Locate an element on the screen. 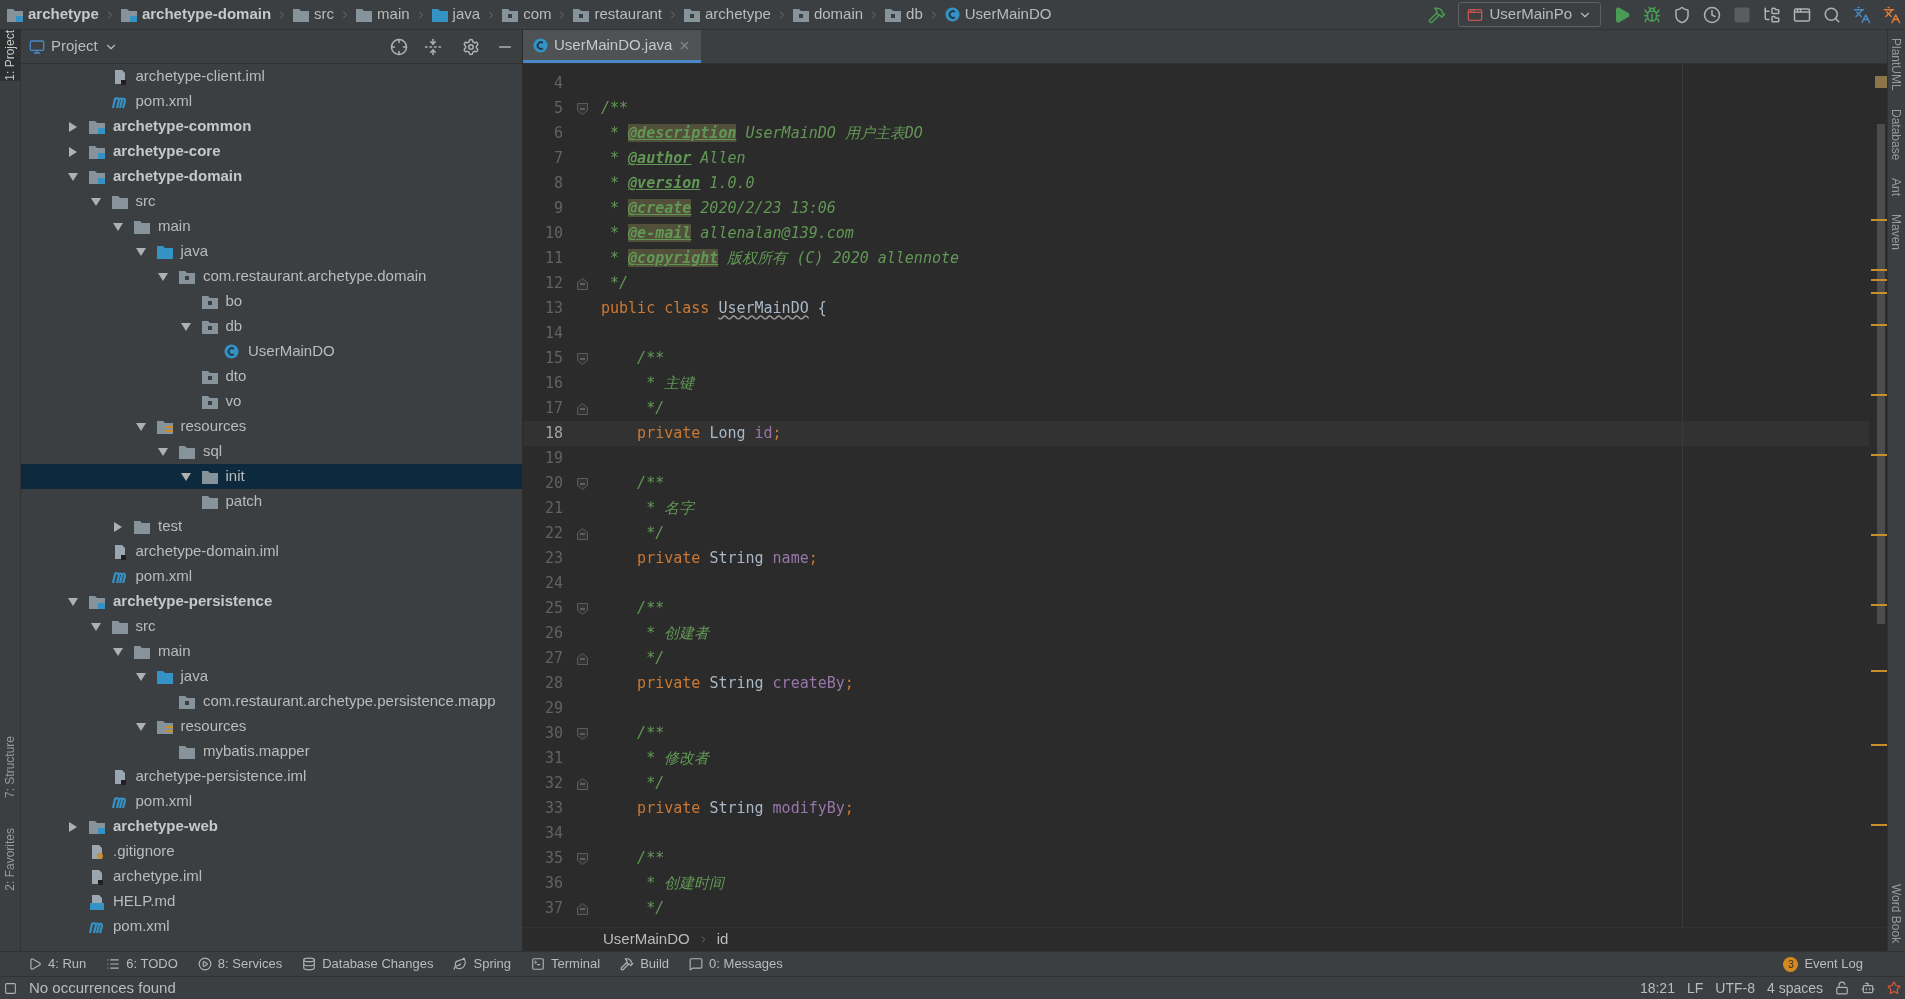  tree-item: archetype-persistence is located at coordinates (271, 601).